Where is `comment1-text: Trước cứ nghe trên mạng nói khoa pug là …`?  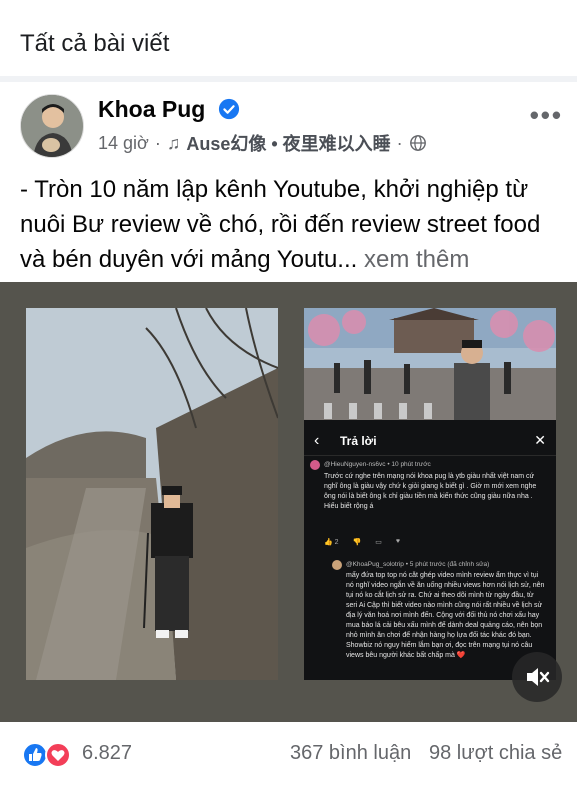 comment1-text: Trước cứ nghe trên mạng nói khoa pug là … is located at coordinates (430, 491).